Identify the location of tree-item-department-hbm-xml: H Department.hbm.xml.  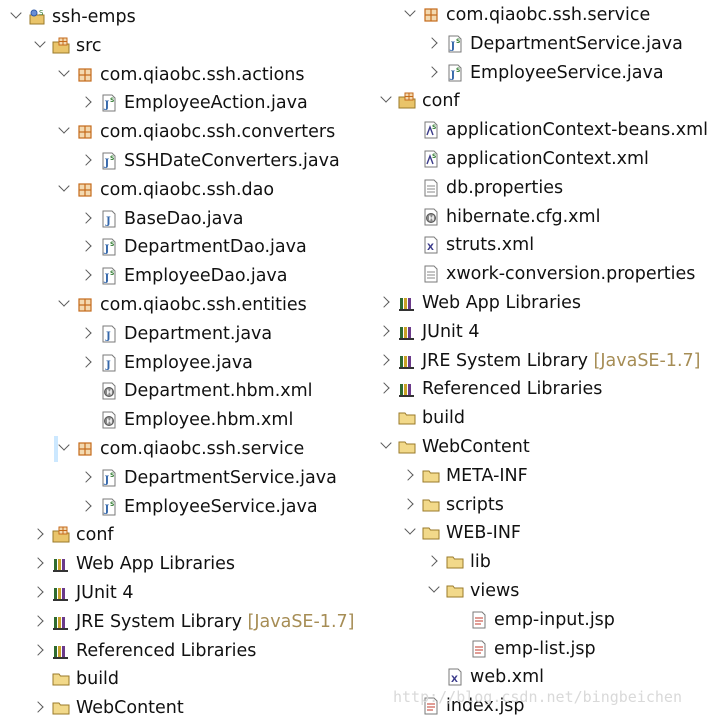
(195, 391).